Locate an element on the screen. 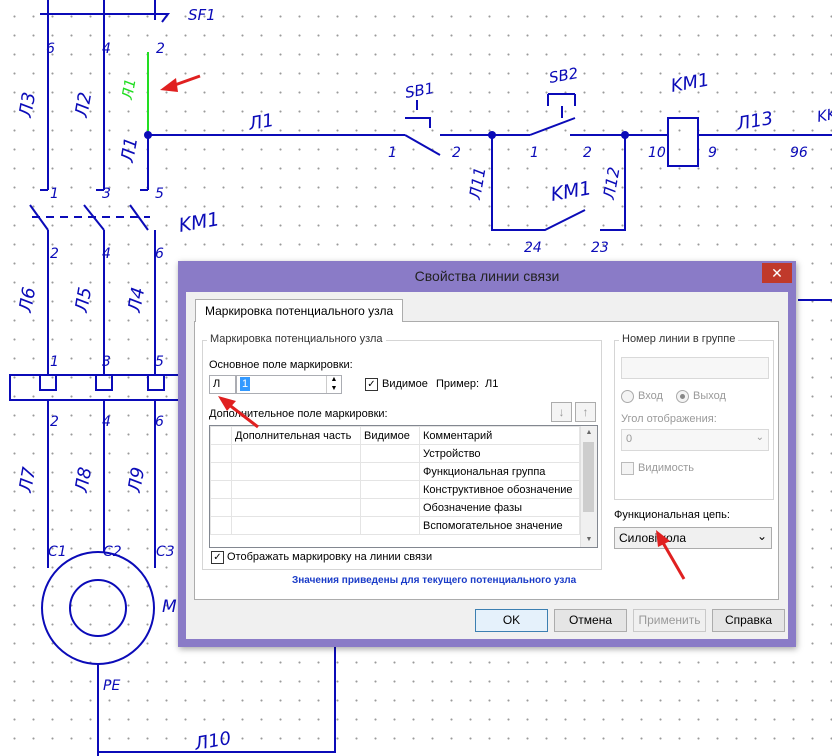 Image resolution: width=832 pixels, height=756 pixels. schematic-label-c24: 24 is located at coordinates (533, 248).